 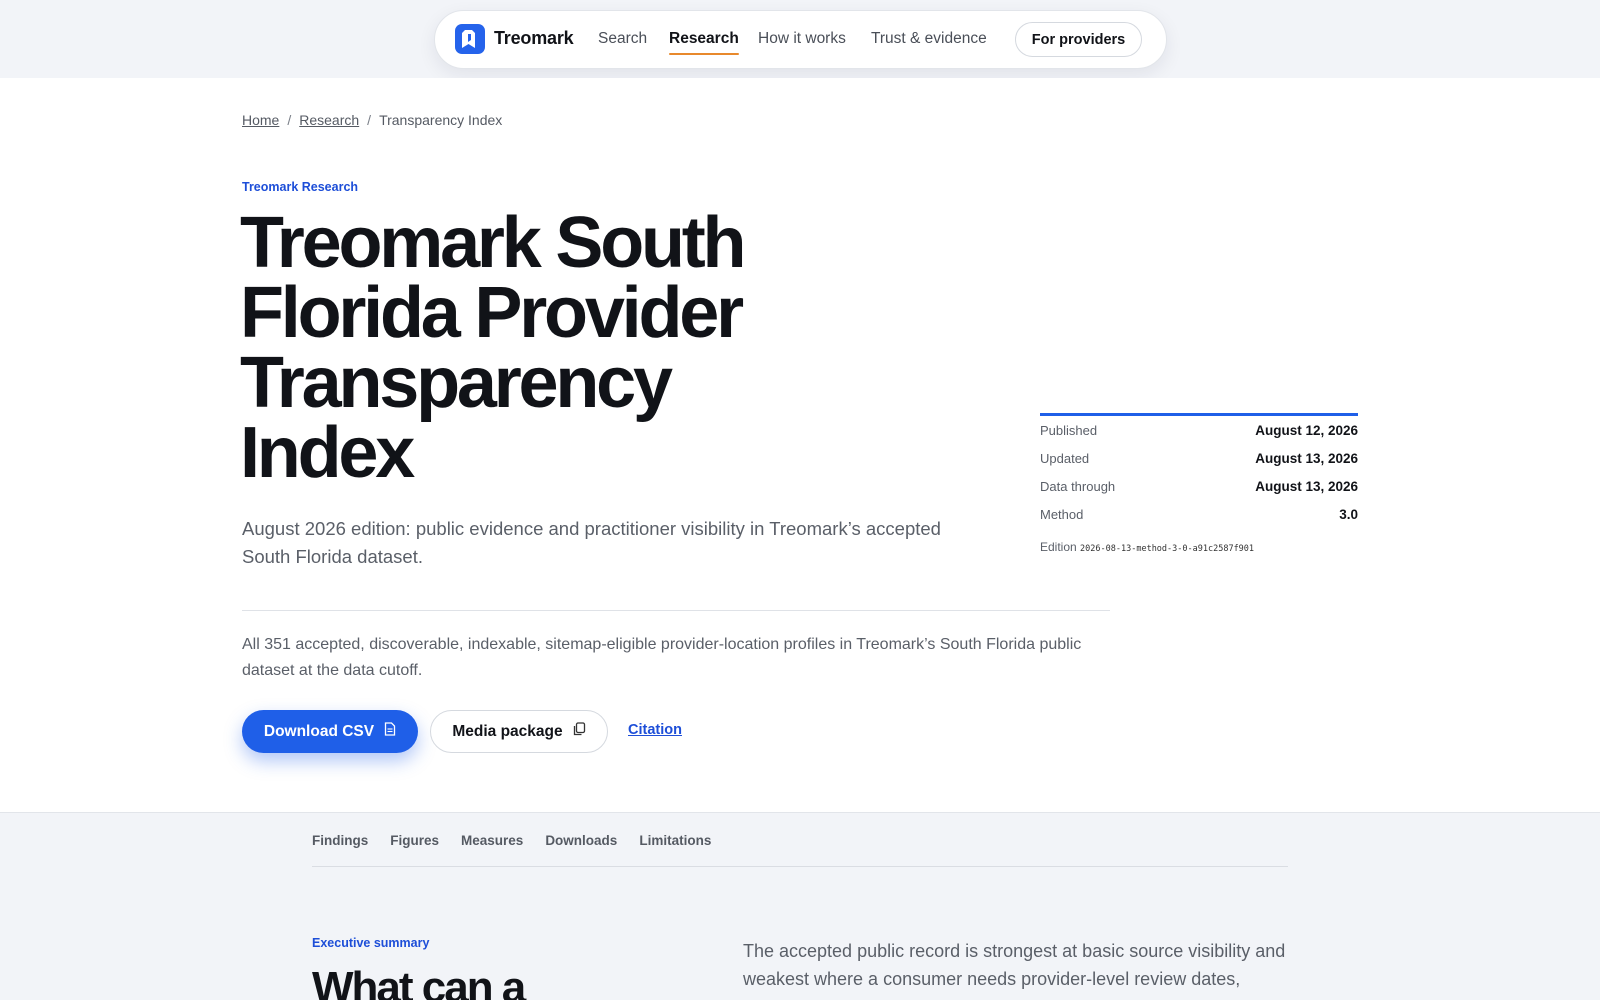 What do you see at coordinates (704, 42) in the screenshot?
I see `nav-link-research: Research` at bounding box center [704, 42].